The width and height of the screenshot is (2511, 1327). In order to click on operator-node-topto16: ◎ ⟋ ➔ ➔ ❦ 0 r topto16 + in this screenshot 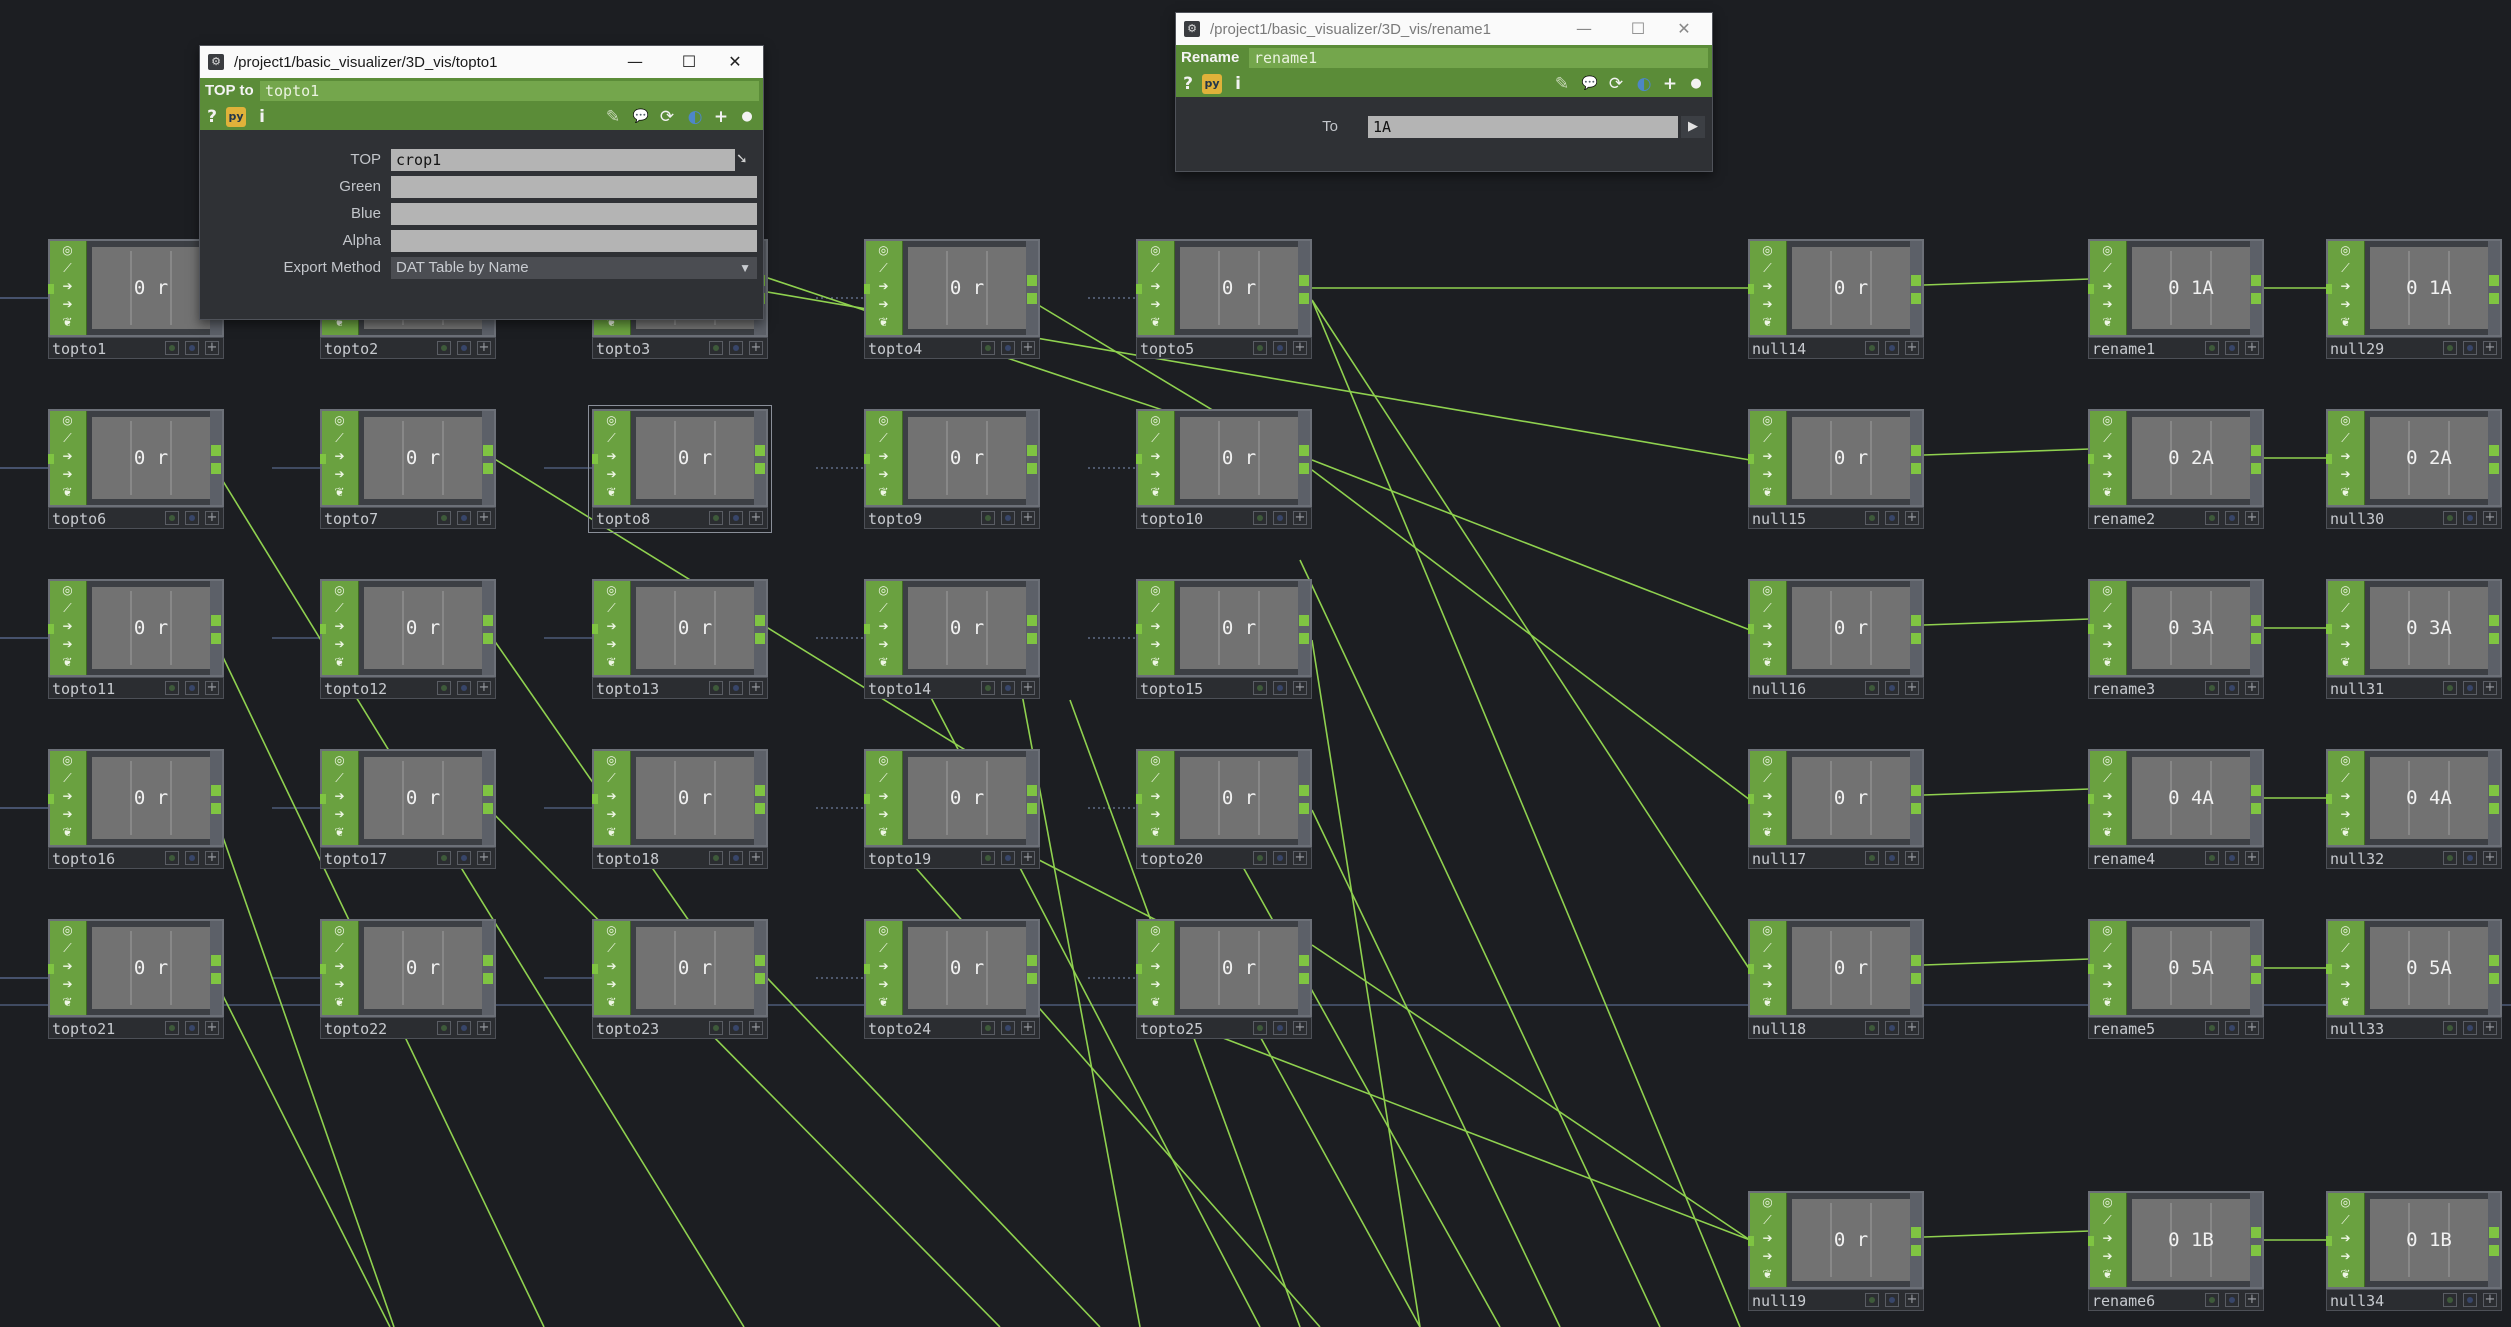, I will do `click(136, 809)`.